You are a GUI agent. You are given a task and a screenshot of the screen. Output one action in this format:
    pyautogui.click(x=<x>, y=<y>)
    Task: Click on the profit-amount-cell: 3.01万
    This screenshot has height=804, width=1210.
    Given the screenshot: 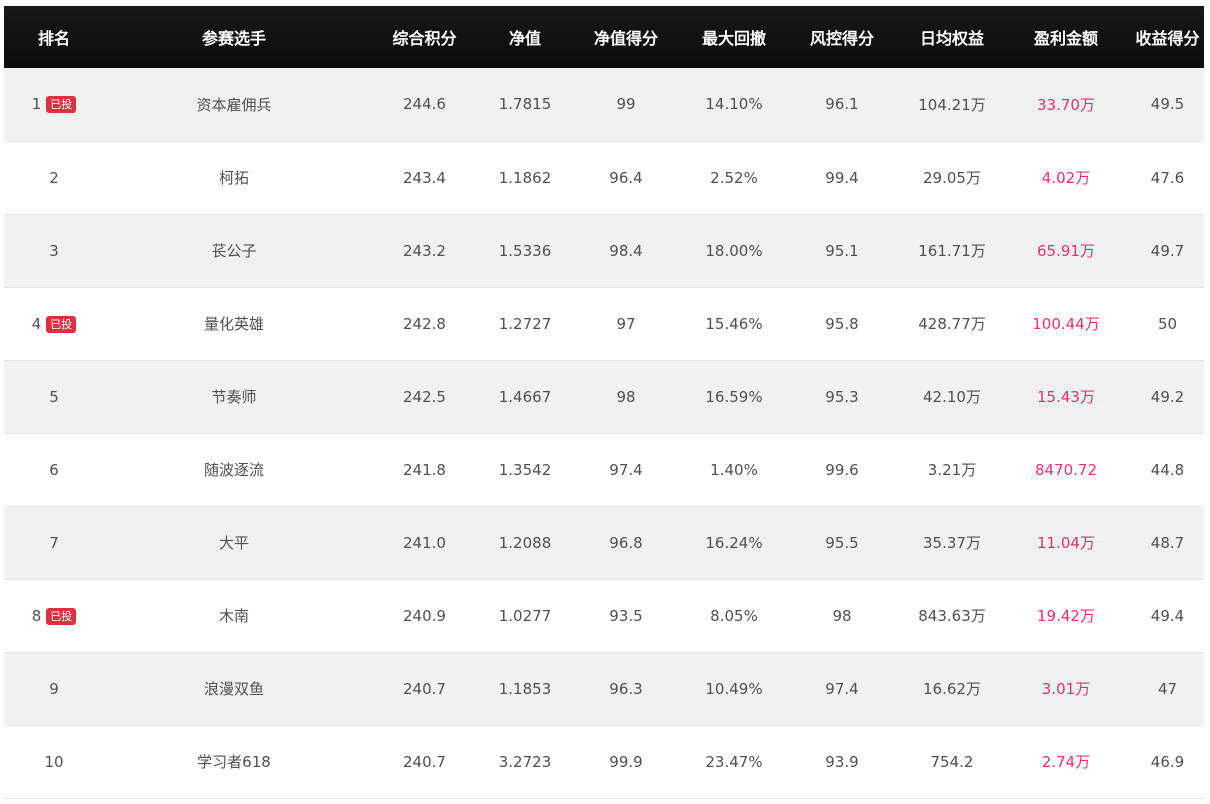 What is the action you would take?
    pyautogui.click(x=1066, y=689)
    